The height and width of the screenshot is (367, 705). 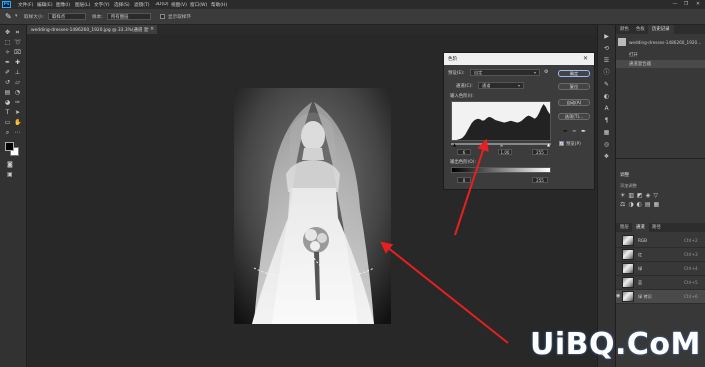 What do you see at coordinates (618, 296) in the screenshot?
I see `visibility-eye-icon: ◉` at bounding box center [618, 296].